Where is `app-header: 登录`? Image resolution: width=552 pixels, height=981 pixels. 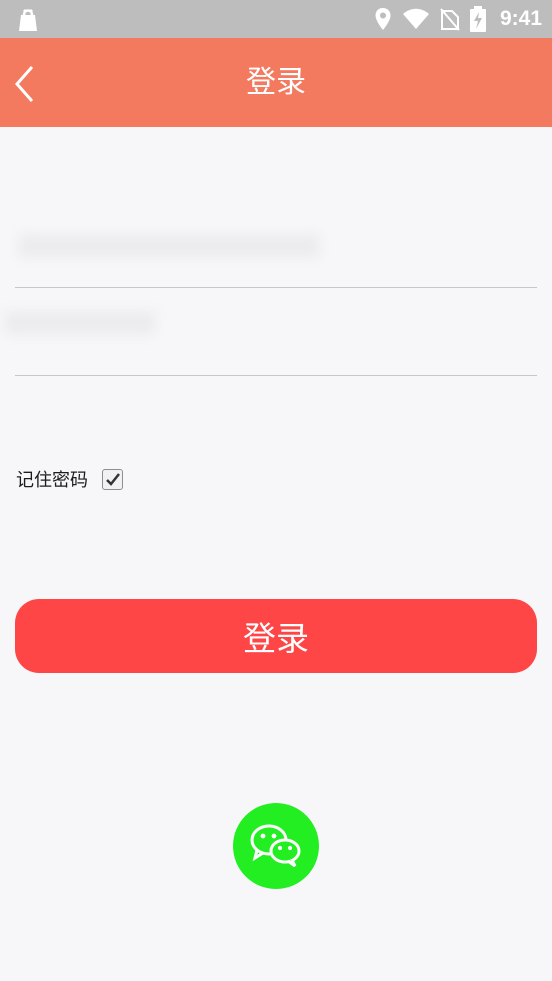 app-header: 登录 is located at coordinates (276, 82).